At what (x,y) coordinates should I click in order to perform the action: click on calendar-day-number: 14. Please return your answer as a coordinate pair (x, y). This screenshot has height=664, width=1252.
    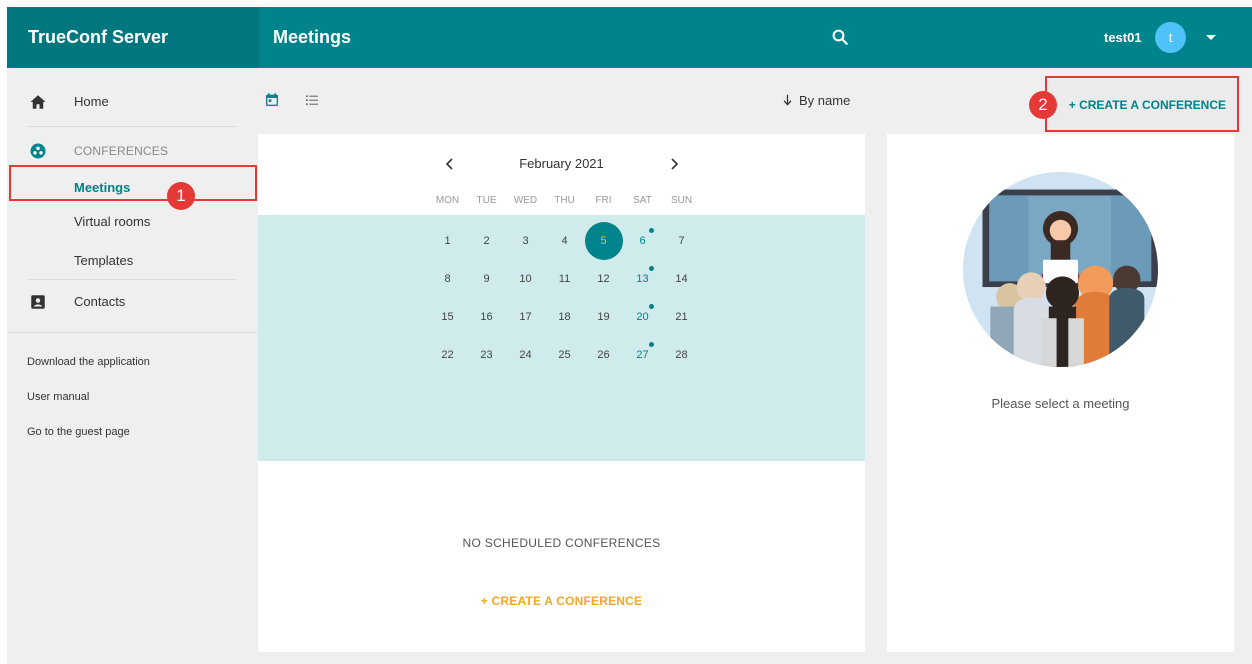
    Looking at the image, I should click on (681, 279).